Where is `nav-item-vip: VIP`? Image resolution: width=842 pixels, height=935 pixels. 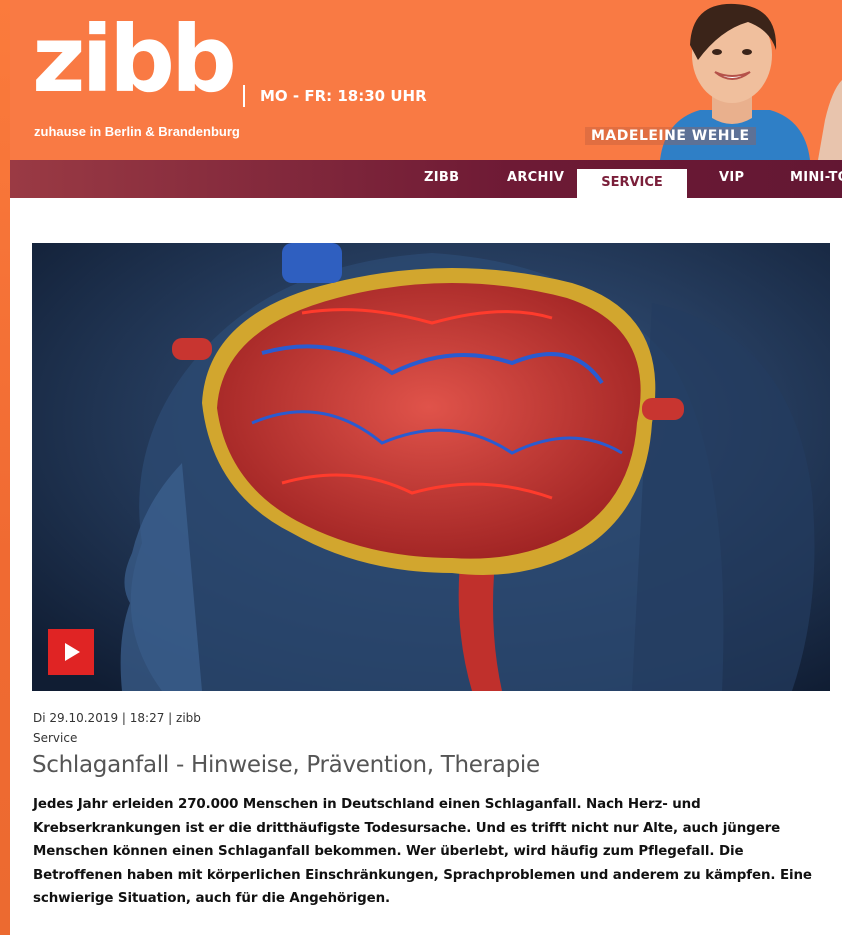
nav-item-vip: VIP is located at coordinates (731, 177).